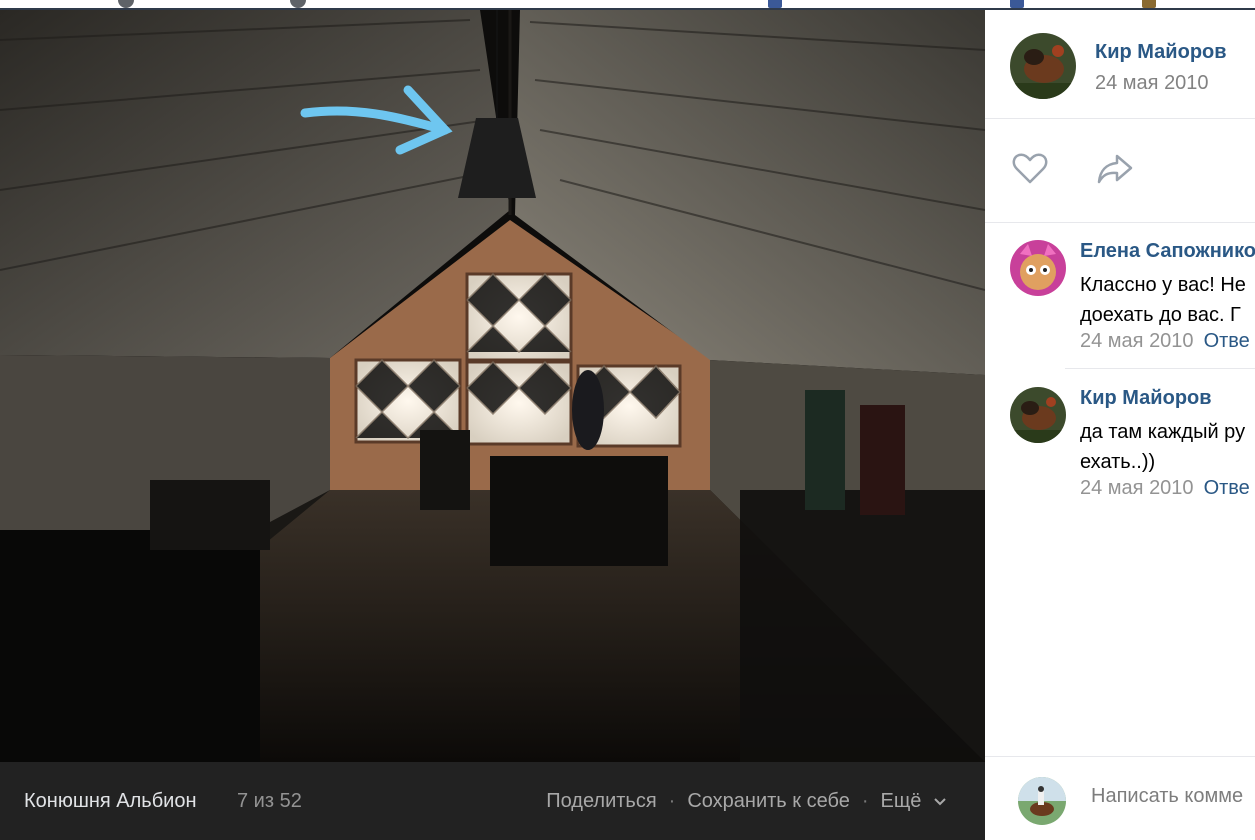 The image size is (1255, 840). Describe the element at coordinates (940, 801) in the screenshot. I see `chevron-down-icon` at that location.